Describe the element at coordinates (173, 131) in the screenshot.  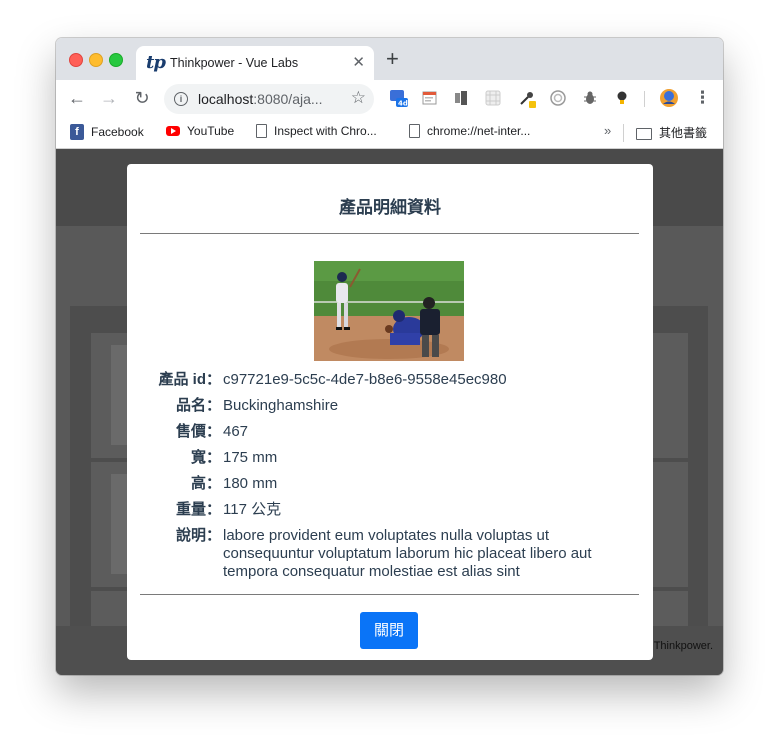
I see `youtube-icon` at that location.